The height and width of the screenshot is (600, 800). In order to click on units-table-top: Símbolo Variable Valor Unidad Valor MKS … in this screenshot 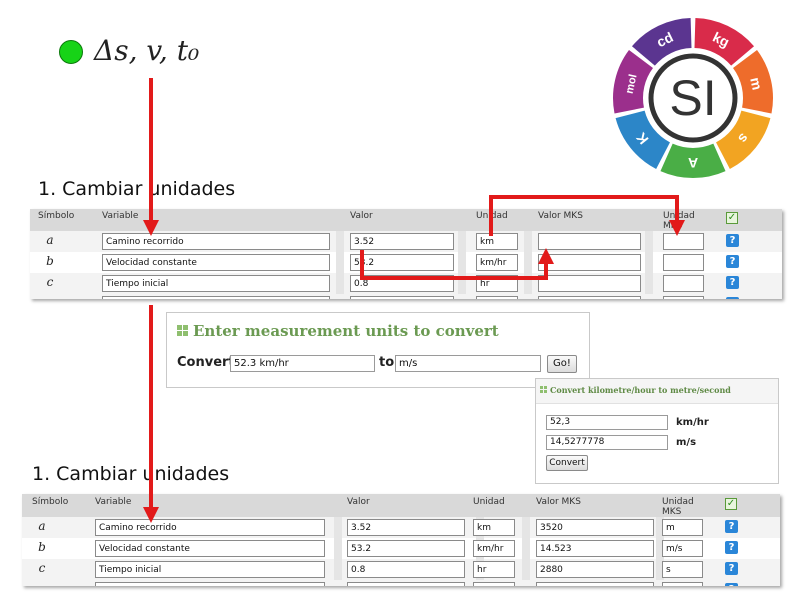, I will do `click(406, 254)`.